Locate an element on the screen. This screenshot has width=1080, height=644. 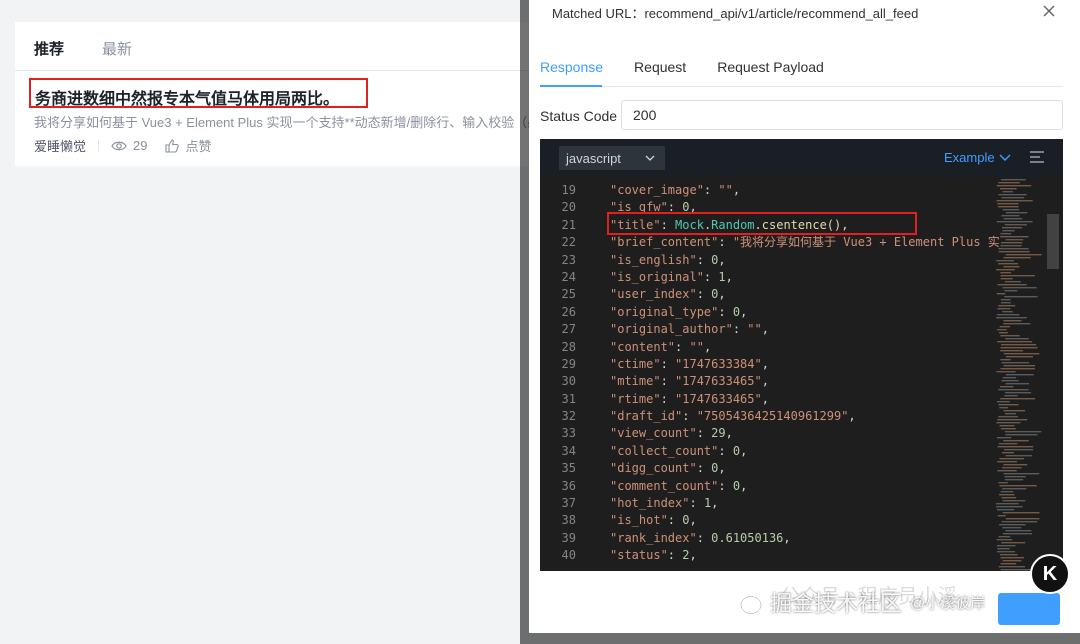
tab-latest: 最新 is located at coordinates (117, 48).